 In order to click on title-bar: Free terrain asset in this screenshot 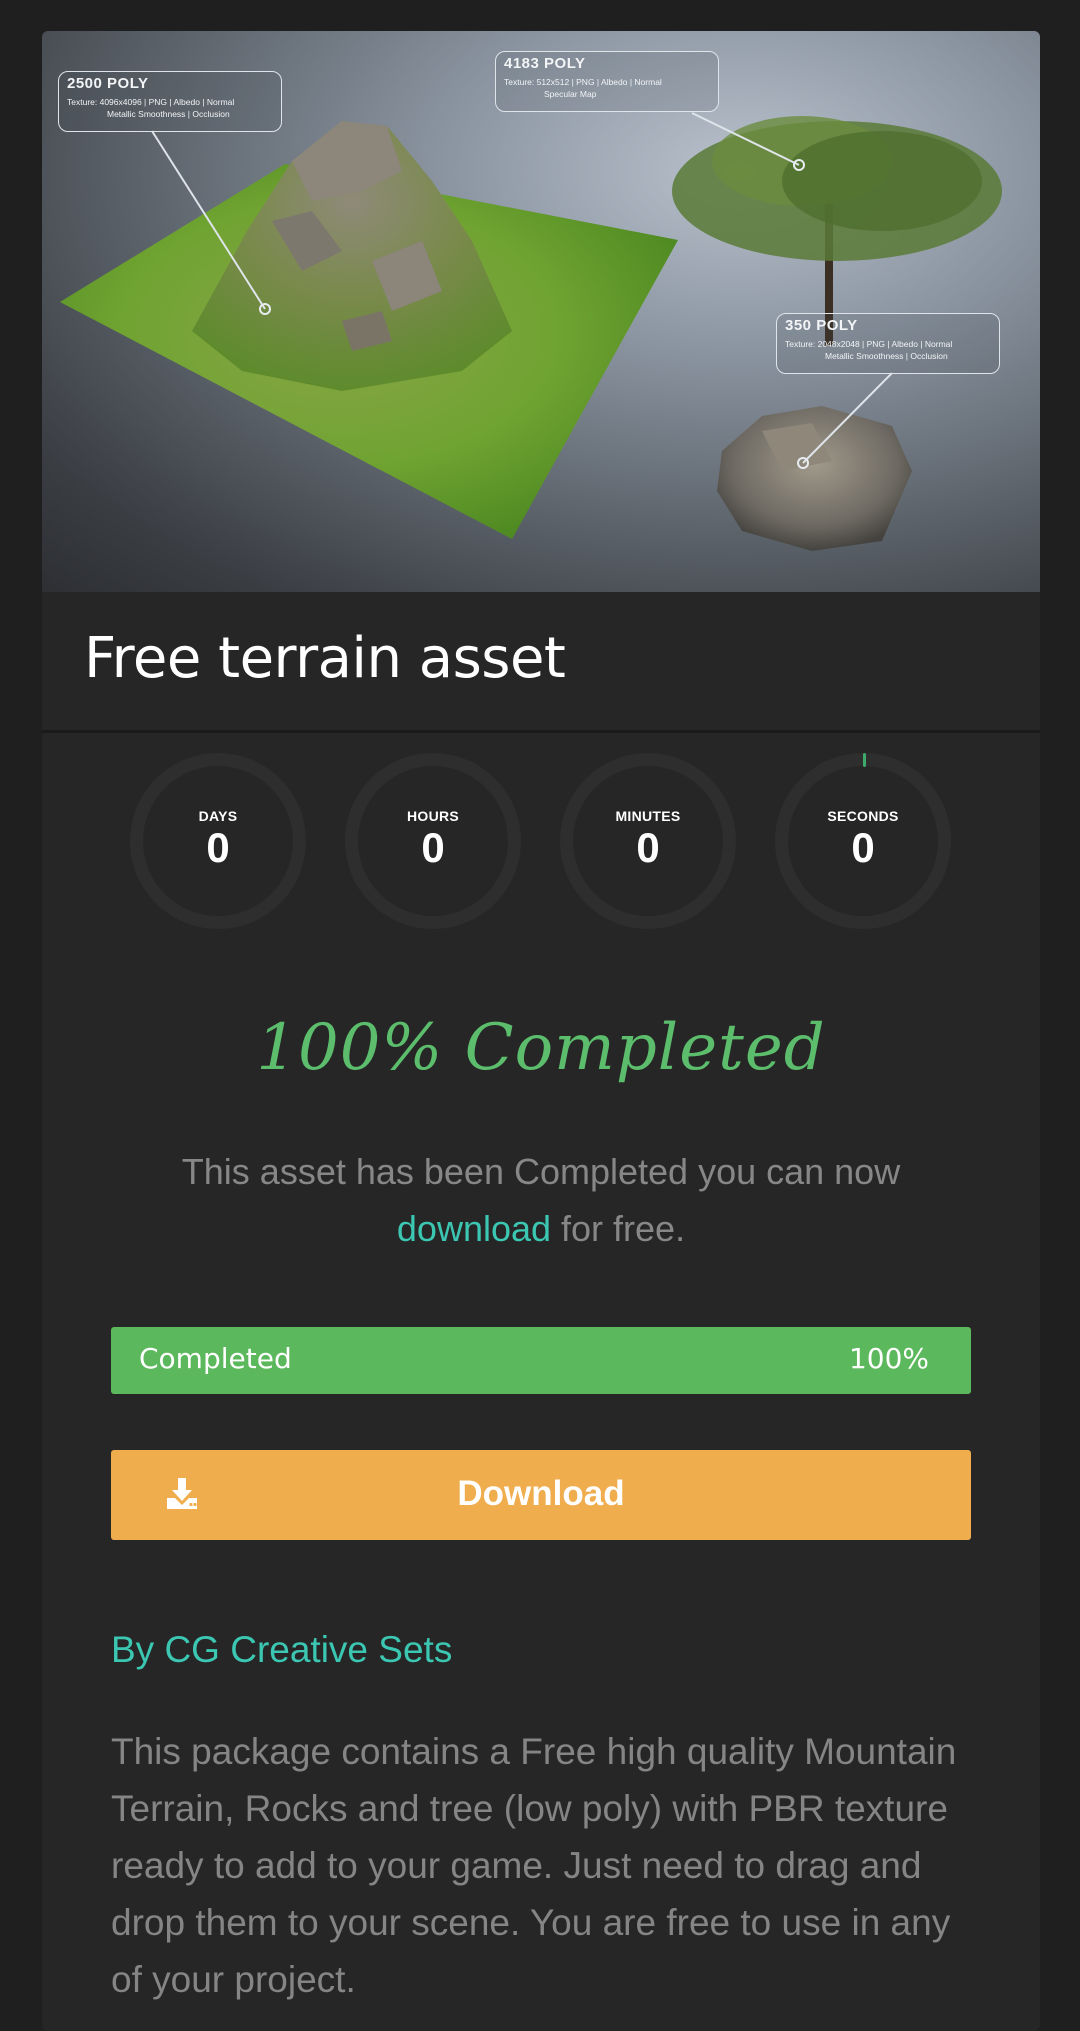, I will do `click(541, 662)`.